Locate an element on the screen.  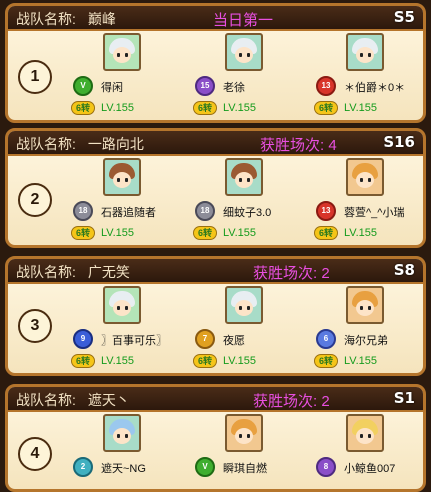
player-name: 瞬琪自燃 is located at coordinates (245, 469).